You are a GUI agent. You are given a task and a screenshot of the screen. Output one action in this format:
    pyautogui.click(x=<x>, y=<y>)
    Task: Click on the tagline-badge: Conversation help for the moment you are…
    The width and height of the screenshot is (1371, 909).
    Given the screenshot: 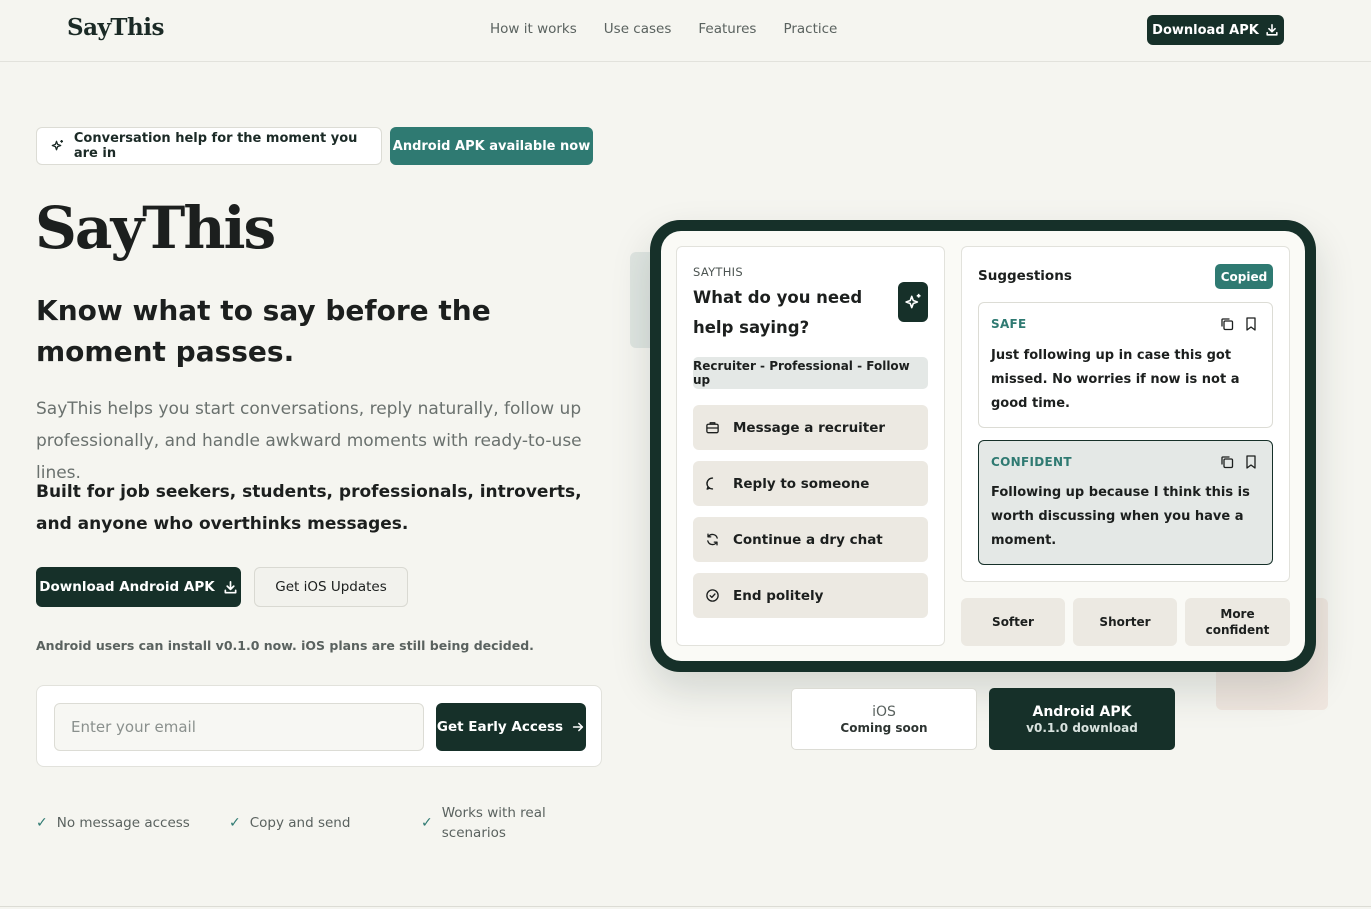 What is the action you would take?
    pyautogui.click(x=209, y=146)
    